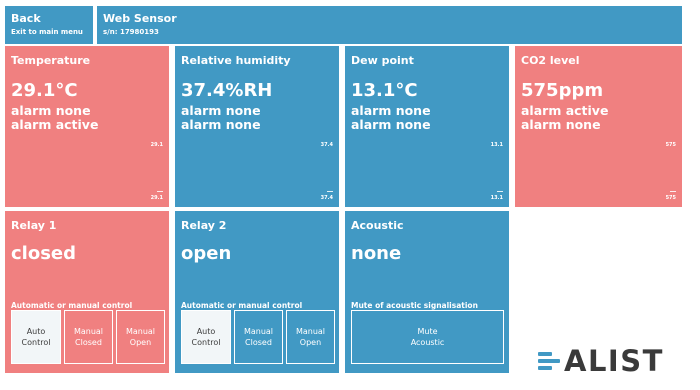  Describe the element at coordinates (614, 361) in the screenshot. I see `logo-text: ALIST` at that location.